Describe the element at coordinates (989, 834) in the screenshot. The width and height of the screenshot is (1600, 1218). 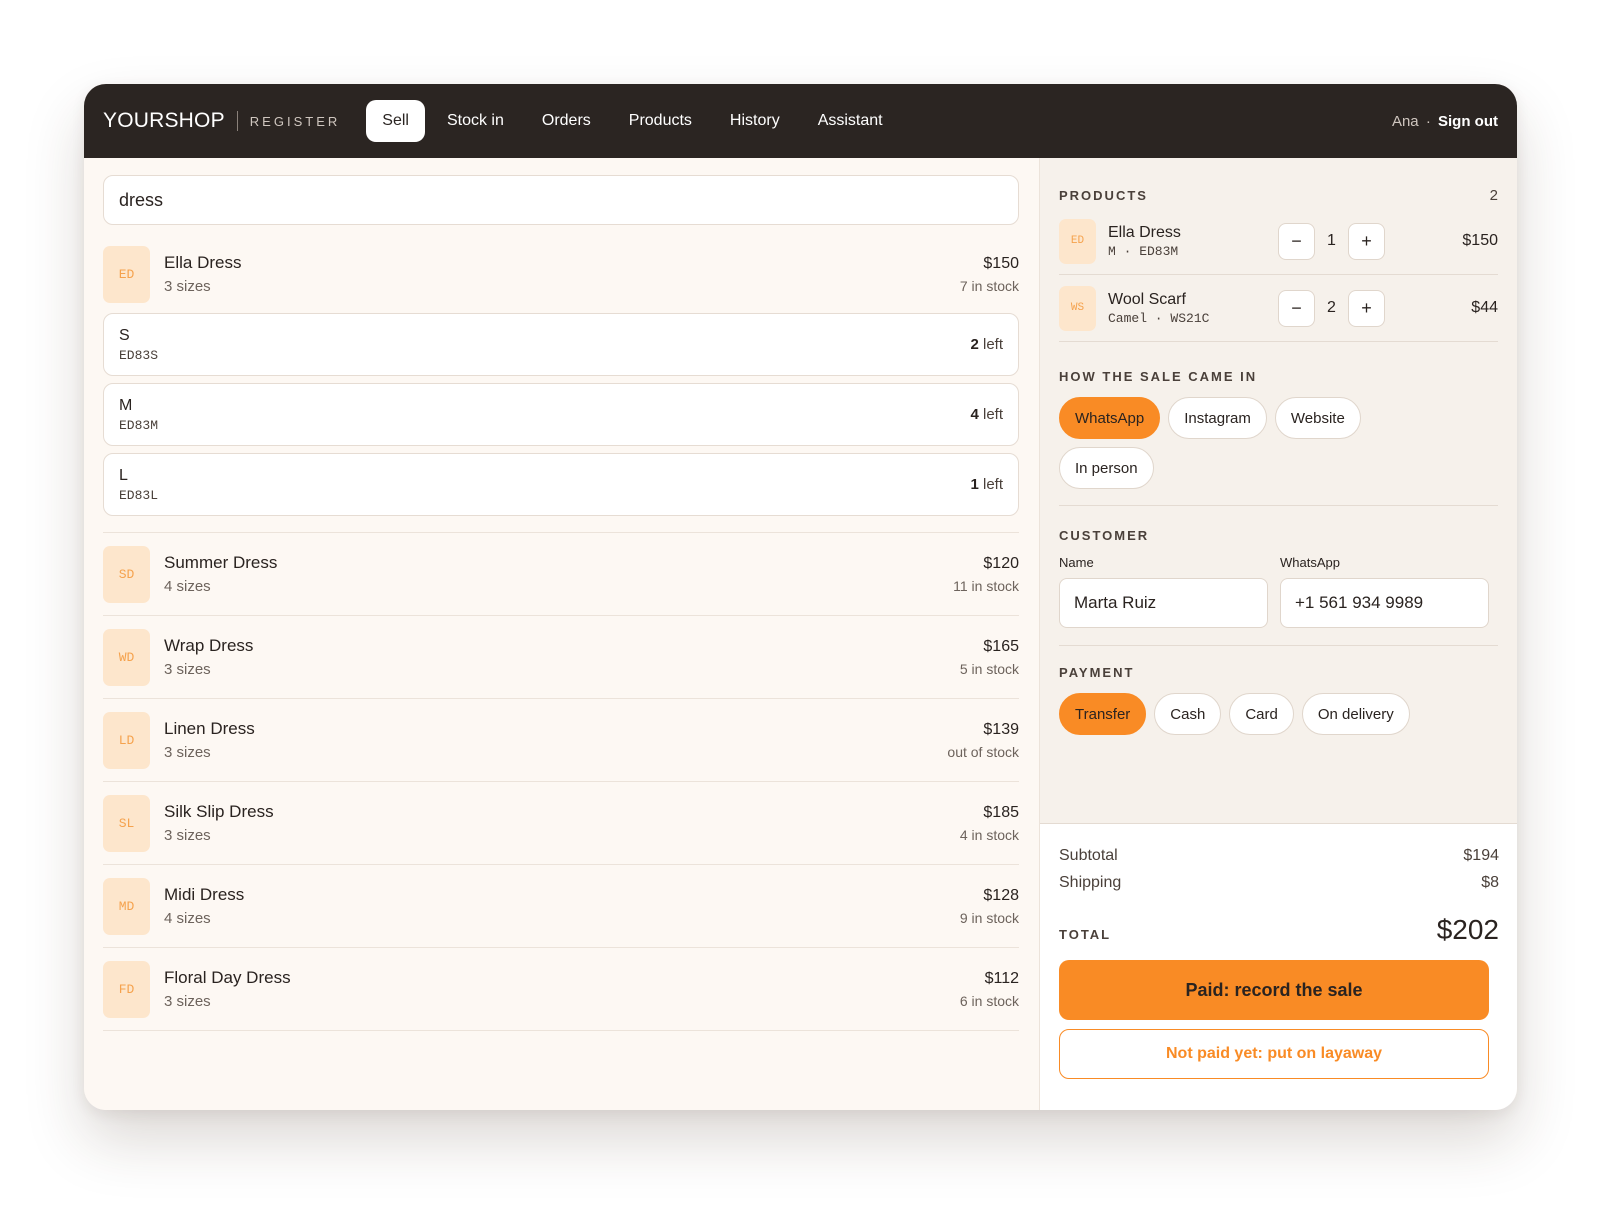
I see `product-stock: 4 in stock` at that location.